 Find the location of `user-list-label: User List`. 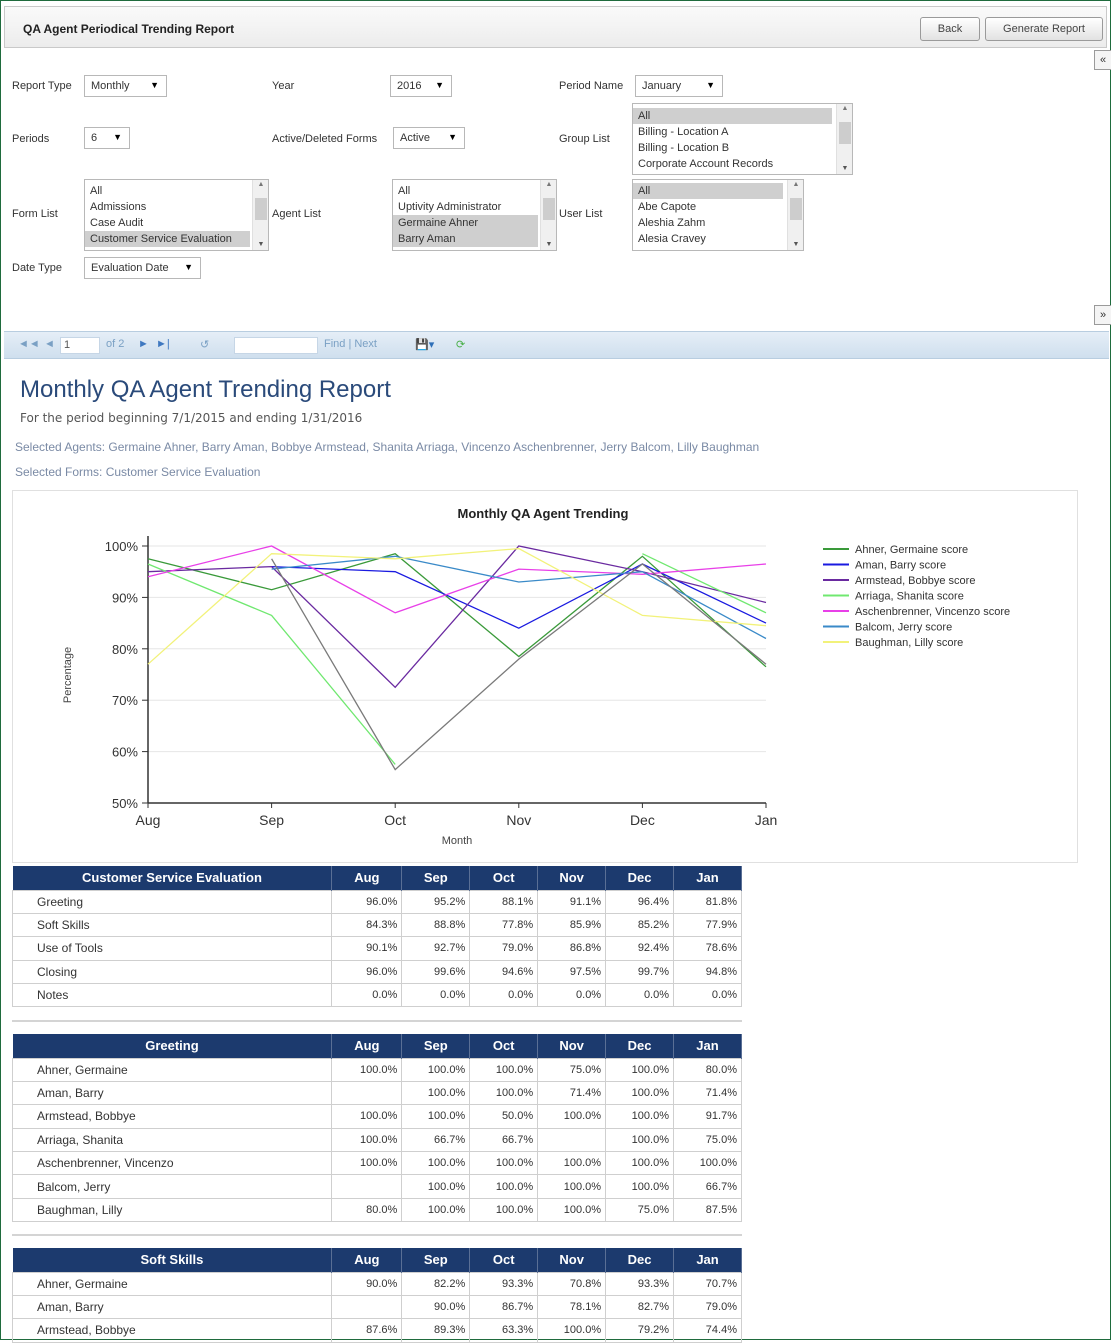

user-list-label: User List is located at coordinates (581, 214).